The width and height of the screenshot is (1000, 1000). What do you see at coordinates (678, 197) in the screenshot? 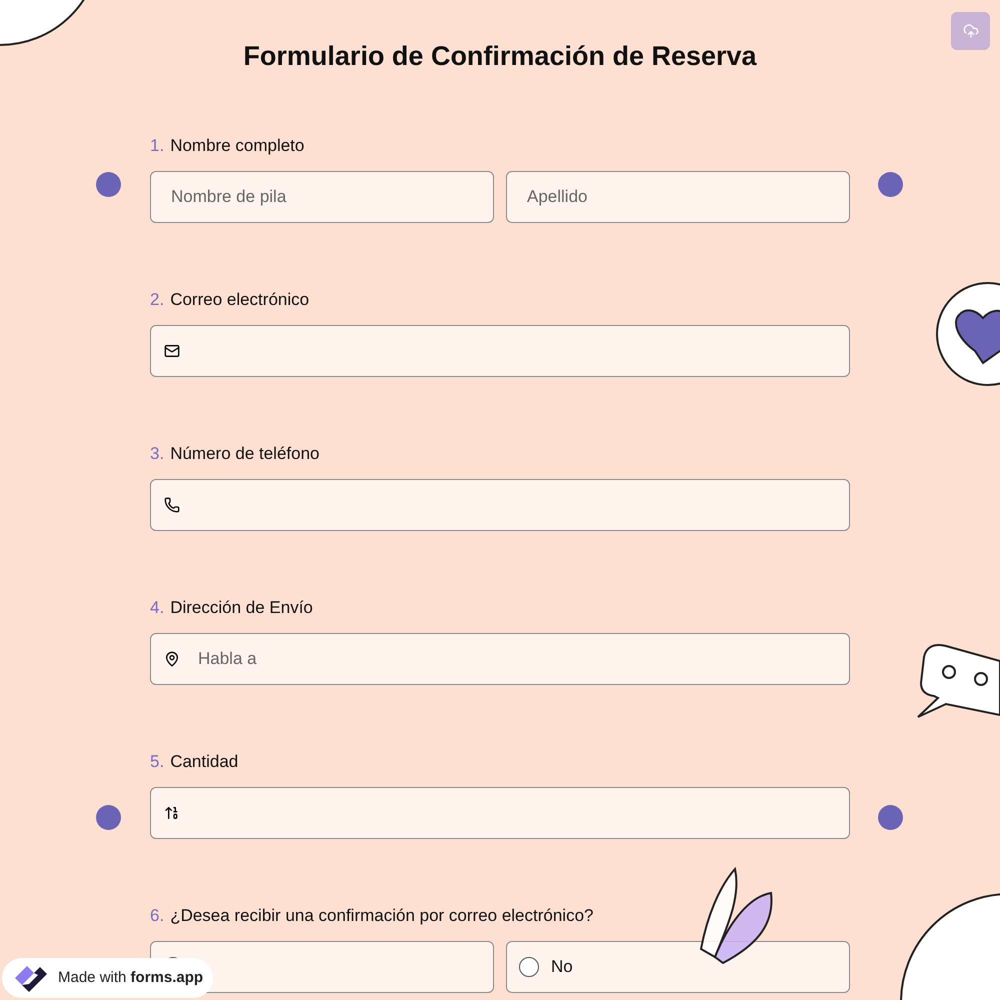
I see `input-field: Apellido` at bounding box center [678, 197].